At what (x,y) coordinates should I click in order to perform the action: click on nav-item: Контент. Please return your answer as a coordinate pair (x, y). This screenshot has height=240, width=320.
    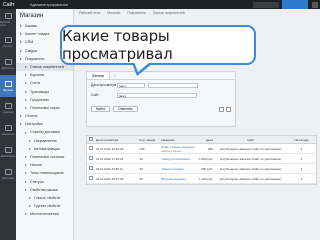
    Looking at the image, I should click on (8, 42).